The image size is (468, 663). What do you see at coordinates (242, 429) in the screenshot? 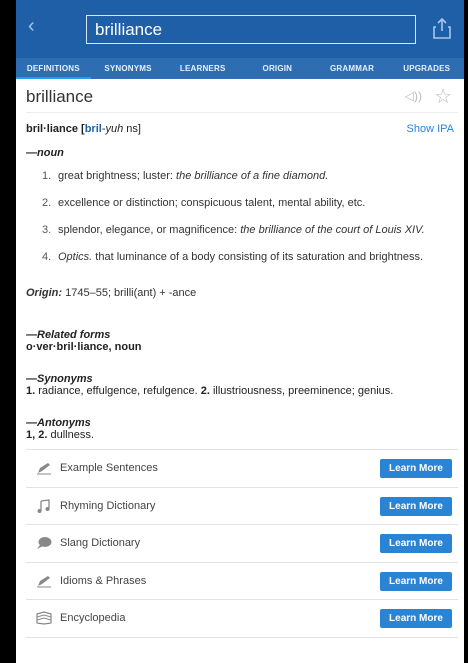
I see `antonyms: —Antonyms 1, 2. dullness.` at bounding box center [242, 429].